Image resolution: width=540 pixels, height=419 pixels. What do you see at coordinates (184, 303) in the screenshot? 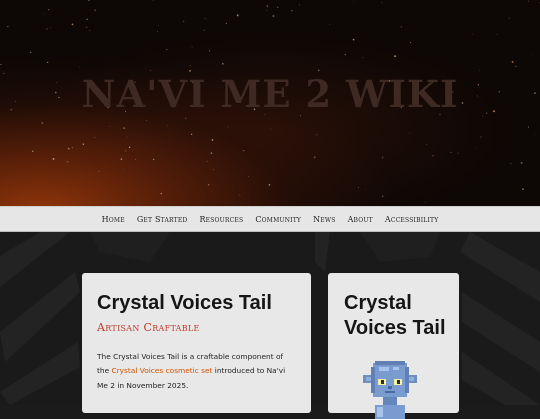
I see `article-title: Crystal Voices Tail` at bounding box center [184, 303].